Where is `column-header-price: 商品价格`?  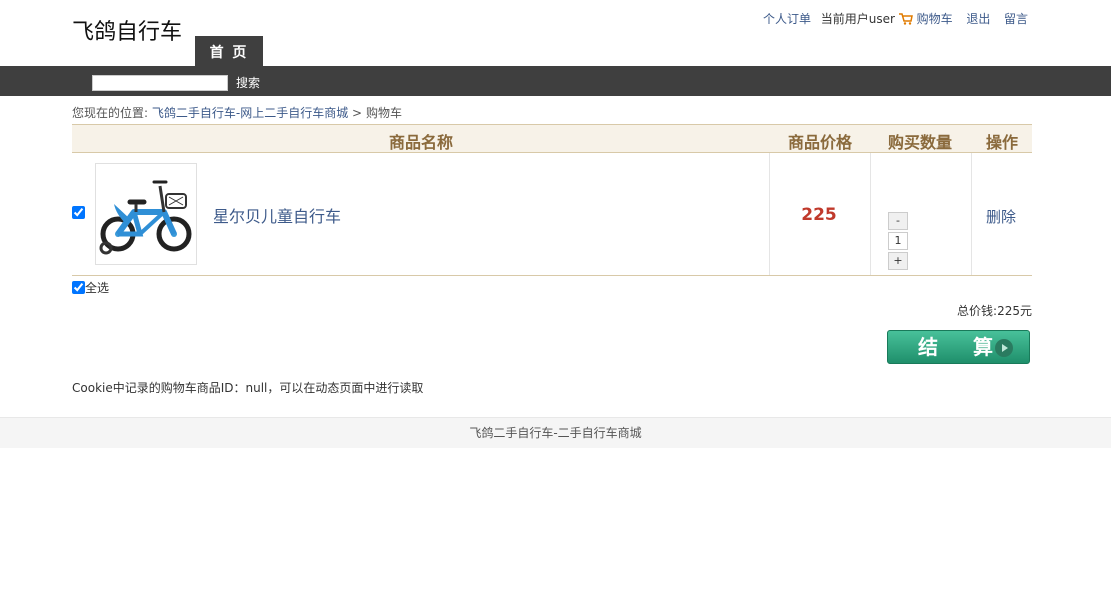 column-header-price: 商品价格 is located at coordinates (820, 142).